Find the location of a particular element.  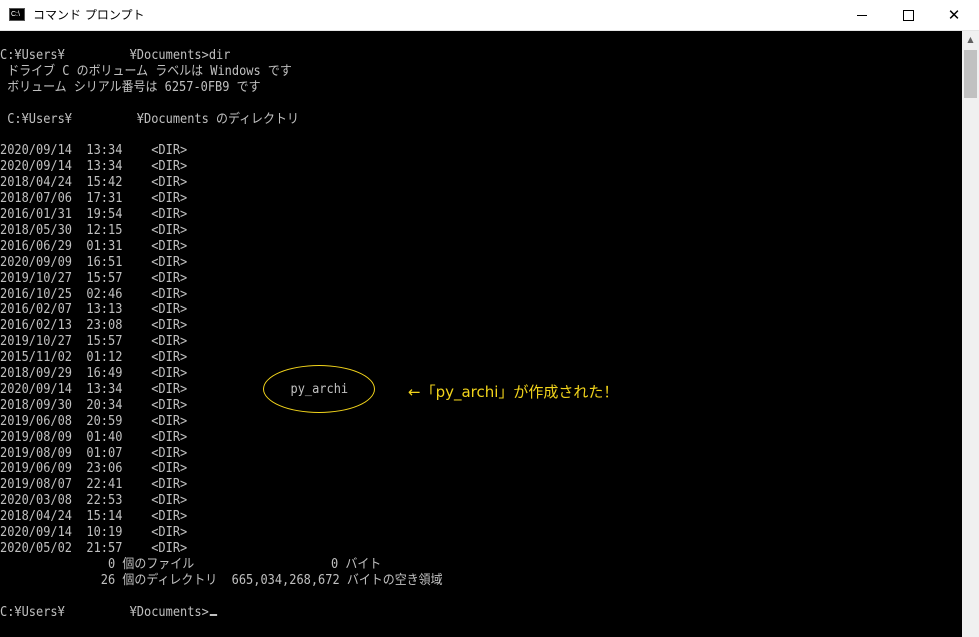

console-line: C:¥Users¥ ¥Documents のディレクトリ is located at coordinates (149, 119).